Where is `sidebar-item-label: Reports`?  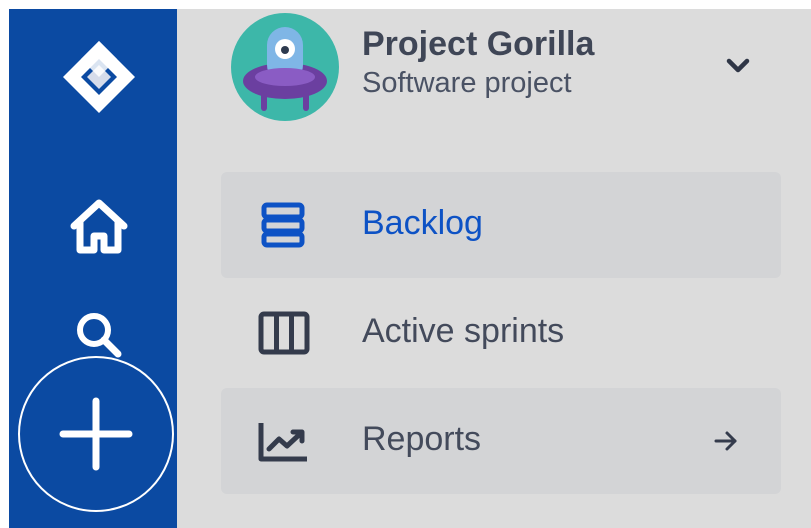
sidebar-item-label: Reports is located at coordinates (422, 439).